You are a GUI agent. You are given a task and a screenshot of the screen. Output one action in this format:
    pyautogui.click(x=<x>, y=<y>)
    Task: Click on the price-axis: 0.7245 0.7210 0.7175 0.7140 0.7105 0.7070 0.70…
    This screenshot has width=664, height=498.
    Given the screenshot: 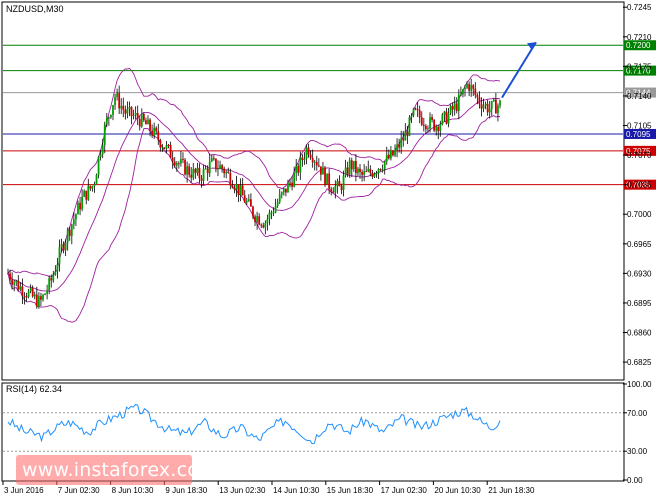 What is the action you would take?
    pyautogui.click(x=637, y=185)
    